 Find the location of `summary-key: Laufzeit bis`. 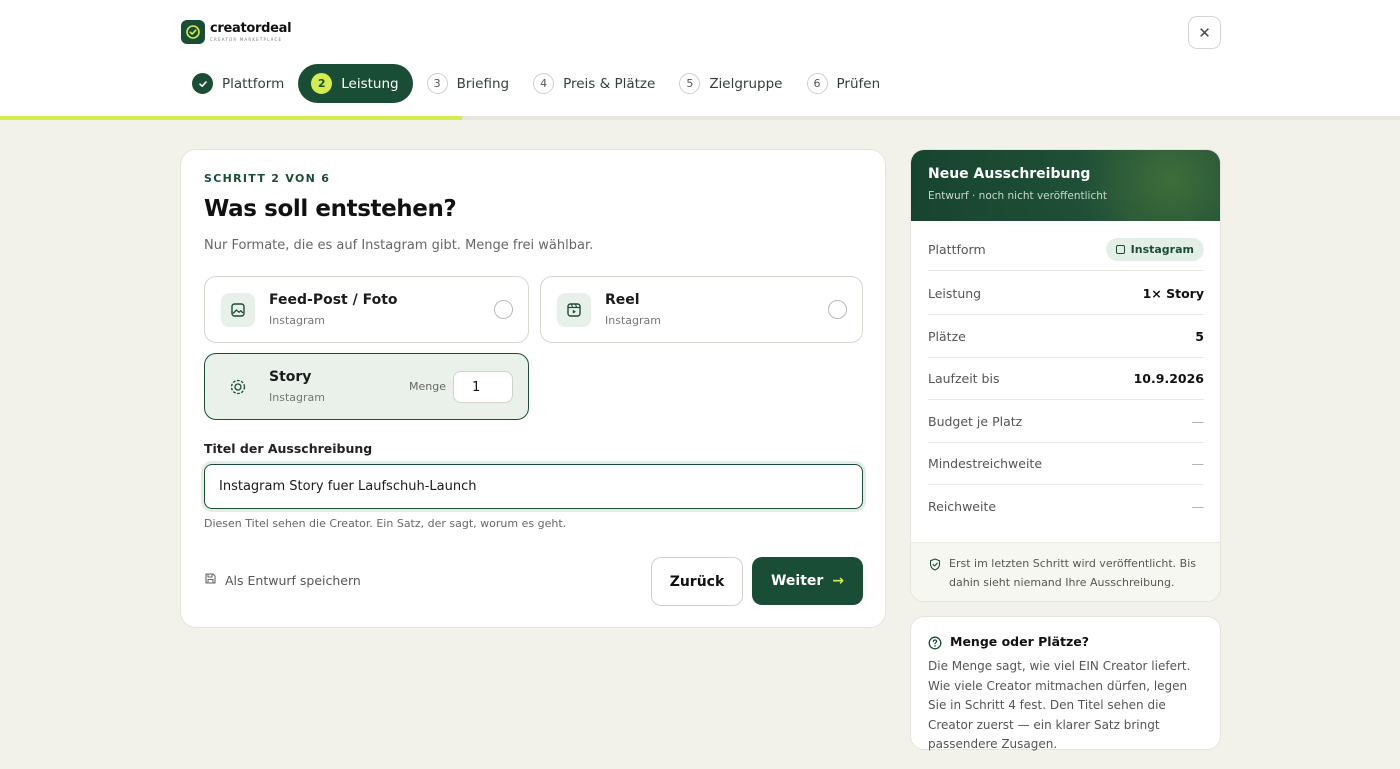

summary-key: Laufzeit bis is located at coordinates (964, 378).